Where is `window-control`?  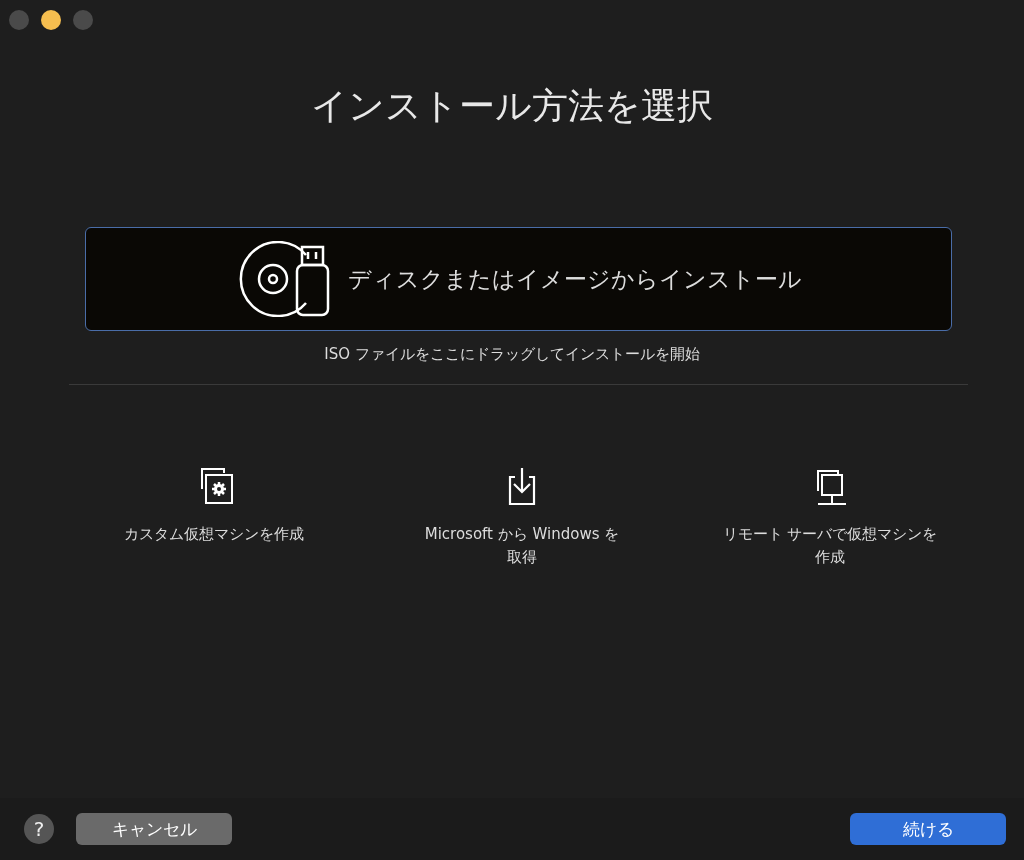 window-control is located at coordinates (51, 20).